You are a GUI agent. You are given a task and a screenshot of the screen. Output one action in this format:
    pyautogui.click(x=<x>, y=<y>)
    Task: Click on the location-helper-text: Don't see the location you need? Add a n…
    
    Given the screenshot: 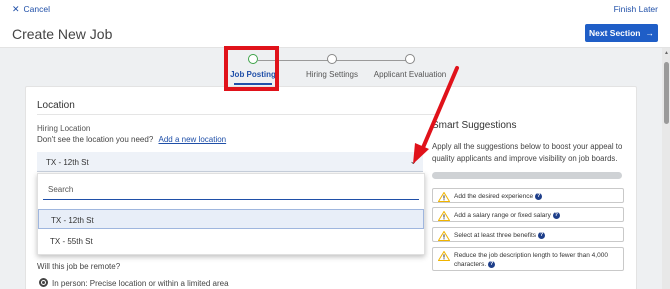 What is the action you would take?
    pyautogui.click(x=131, y=139)
    